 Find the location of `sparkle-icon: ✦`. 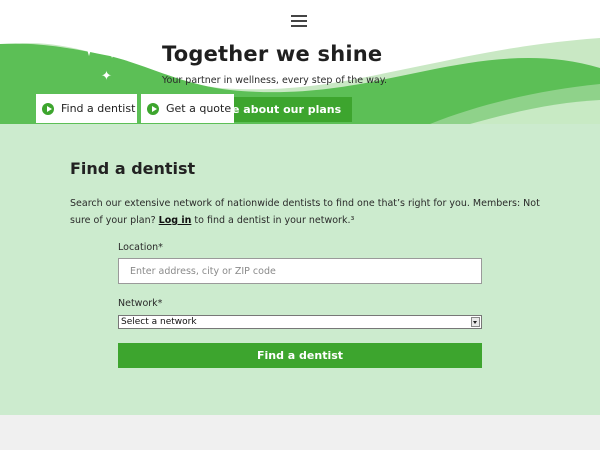

sparkle-icon: ✦ is located at coordinates (106, 76).